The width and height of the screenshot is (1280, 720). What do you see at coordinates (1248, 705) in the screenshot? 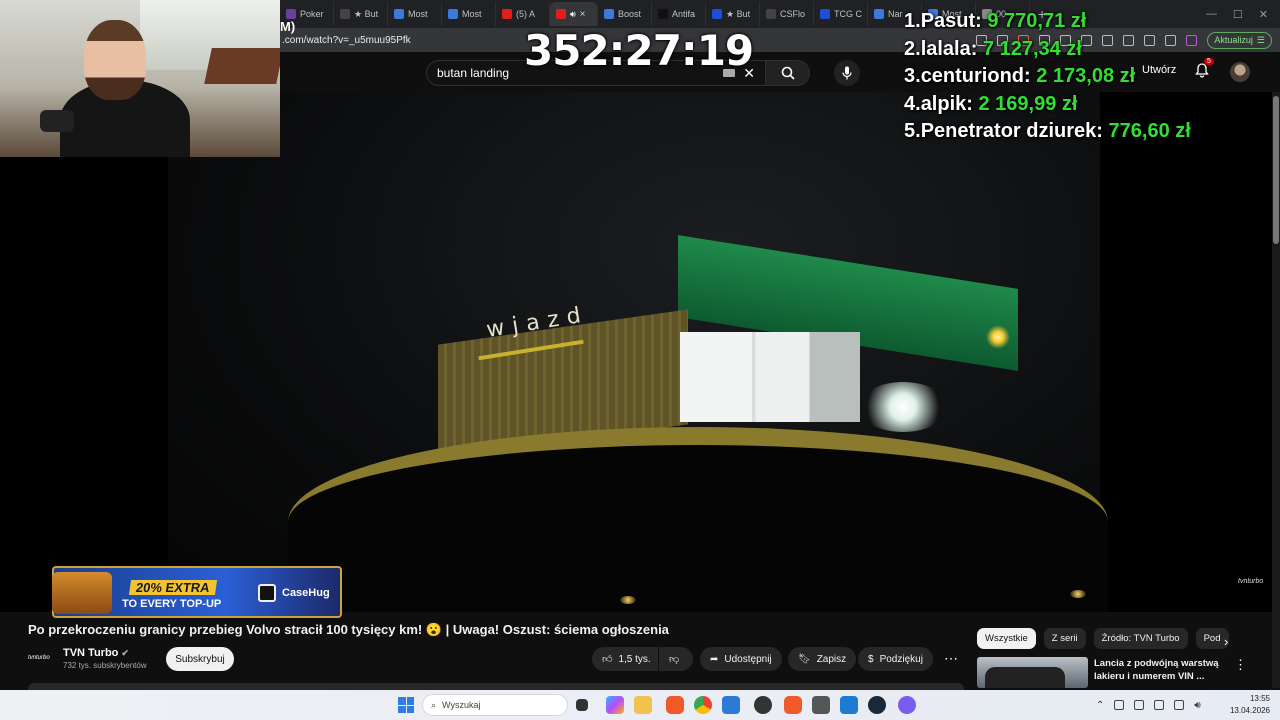
I see `system-clock: 13:55 13.04.2026` at bounding box center [1248, 705].